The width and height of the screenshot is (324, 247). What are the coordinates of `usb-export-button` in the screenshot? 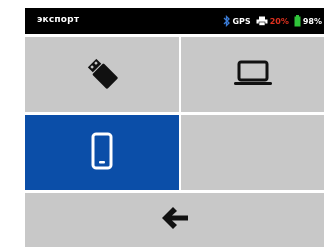 It's located at (102, 74).